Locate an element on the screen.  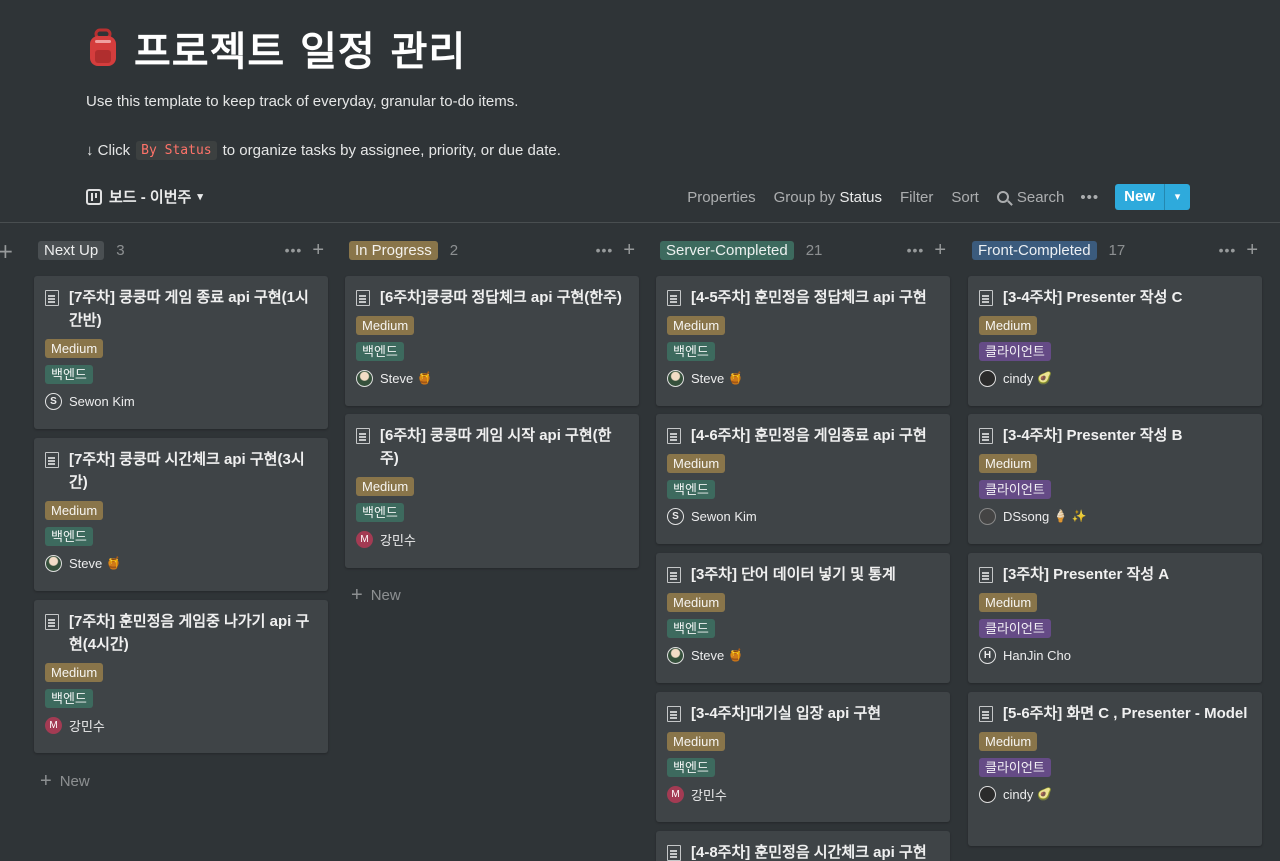
column-title: Next Up is located at coordinates (71, 250).